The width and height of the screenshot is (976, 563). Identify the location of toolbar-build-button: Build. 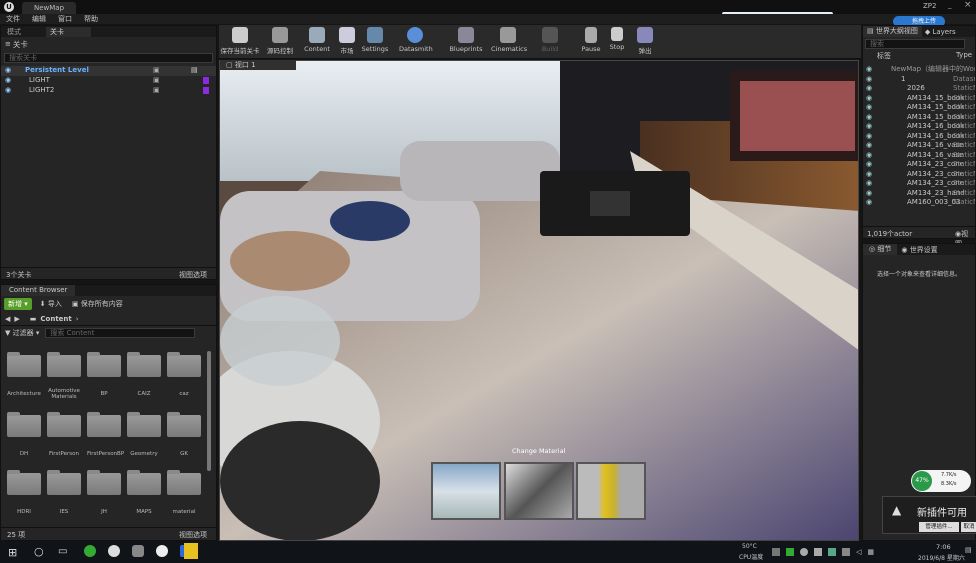
(550, 40).